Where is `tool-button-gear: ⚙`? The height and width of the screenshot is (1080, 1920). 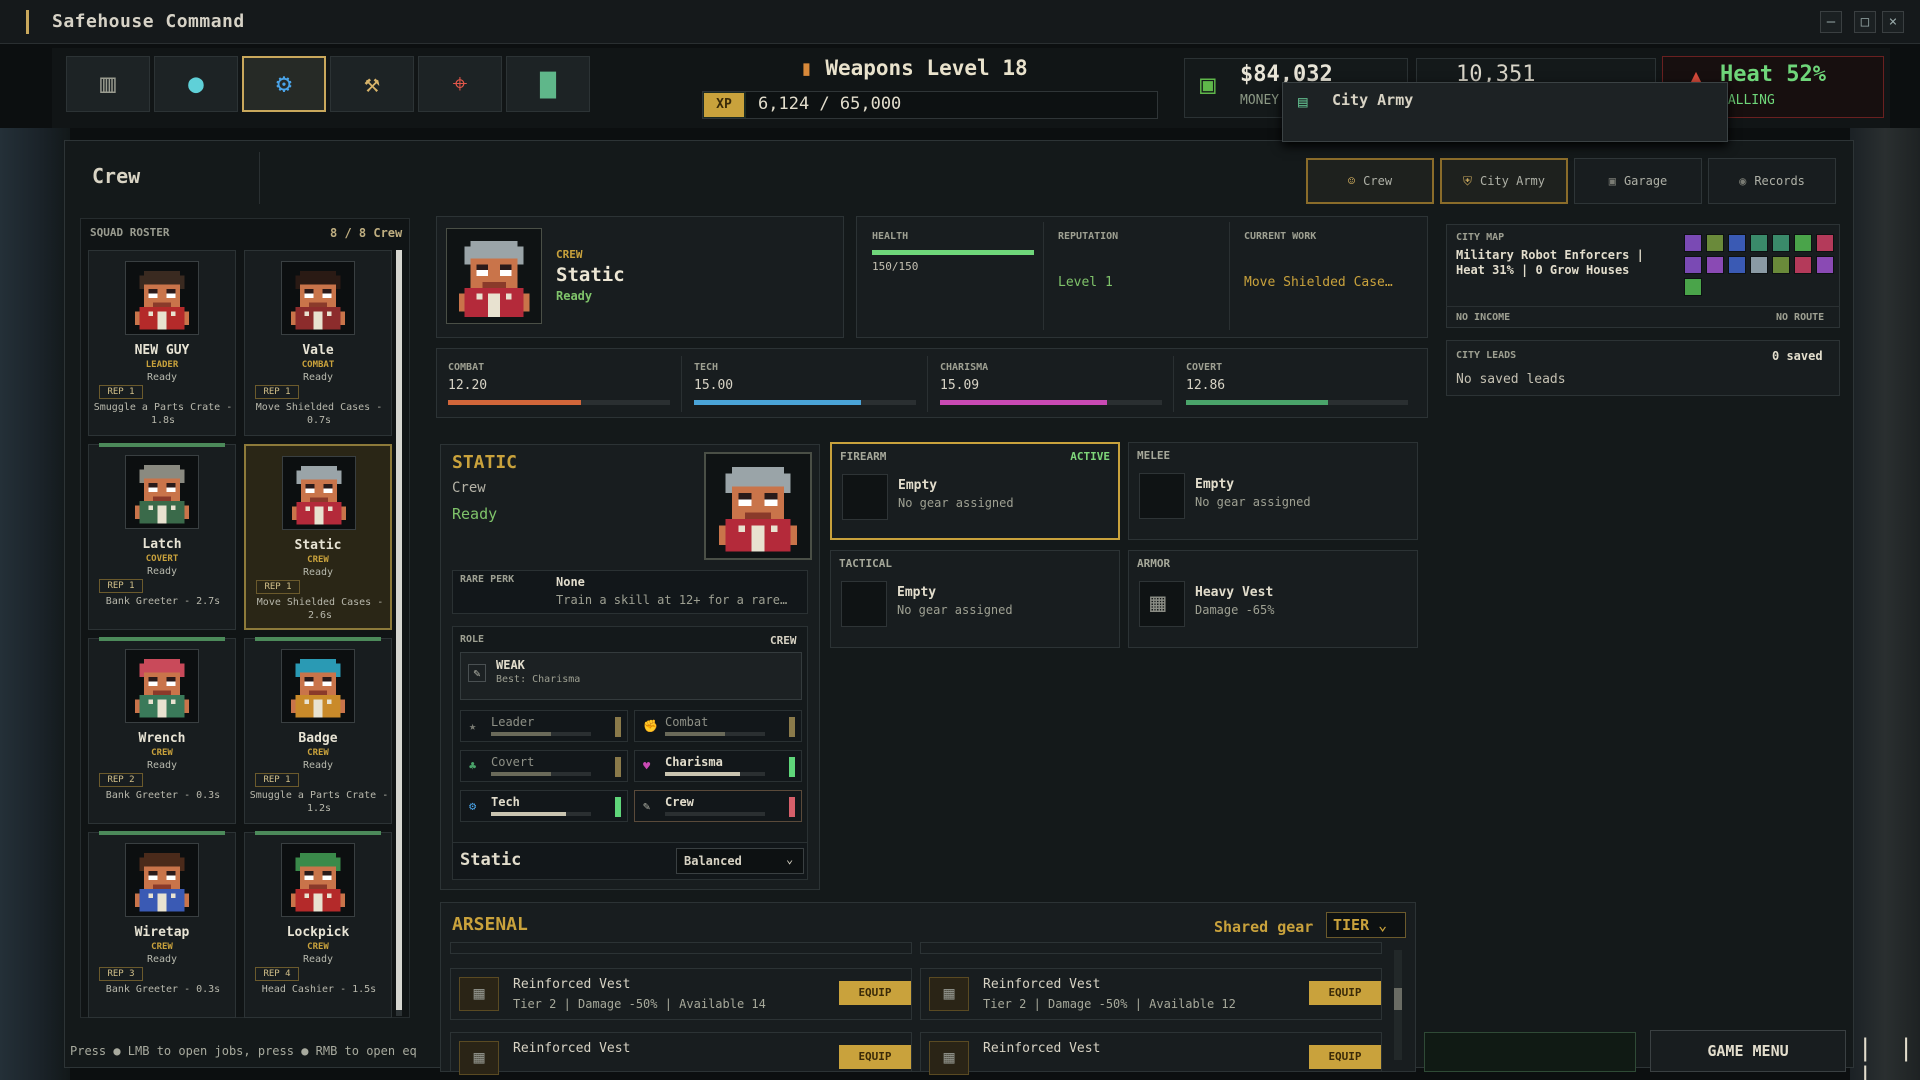 tool-button-gear: ⚙ is located at coordinates (284, 84).